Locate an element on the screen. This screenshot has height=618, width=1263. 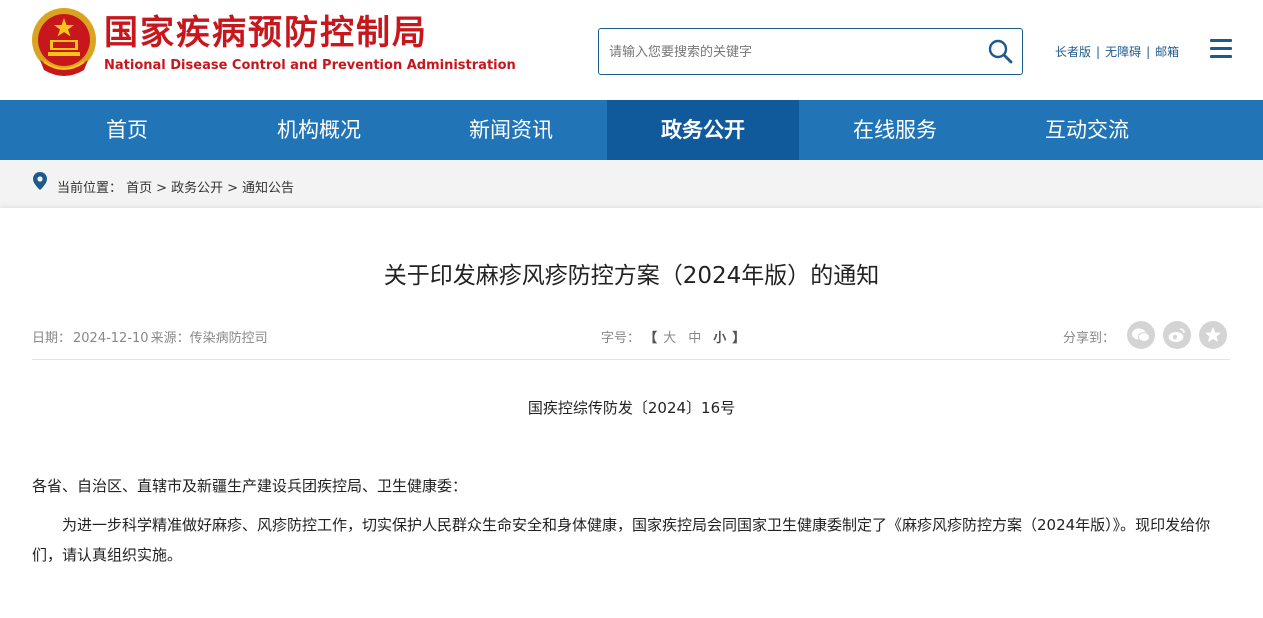
nav-item-interaction: 互动交流 is located at coordinates (1087, 130).